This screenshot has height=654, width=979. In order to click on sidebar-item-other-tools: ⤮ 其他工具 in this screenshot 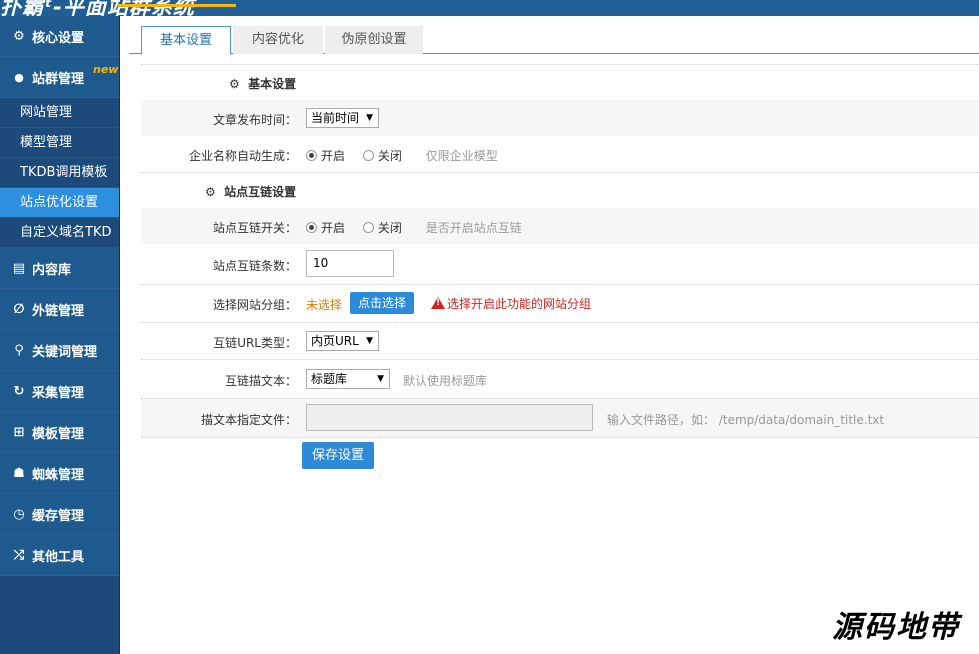, I will do `click(59, 555)`.